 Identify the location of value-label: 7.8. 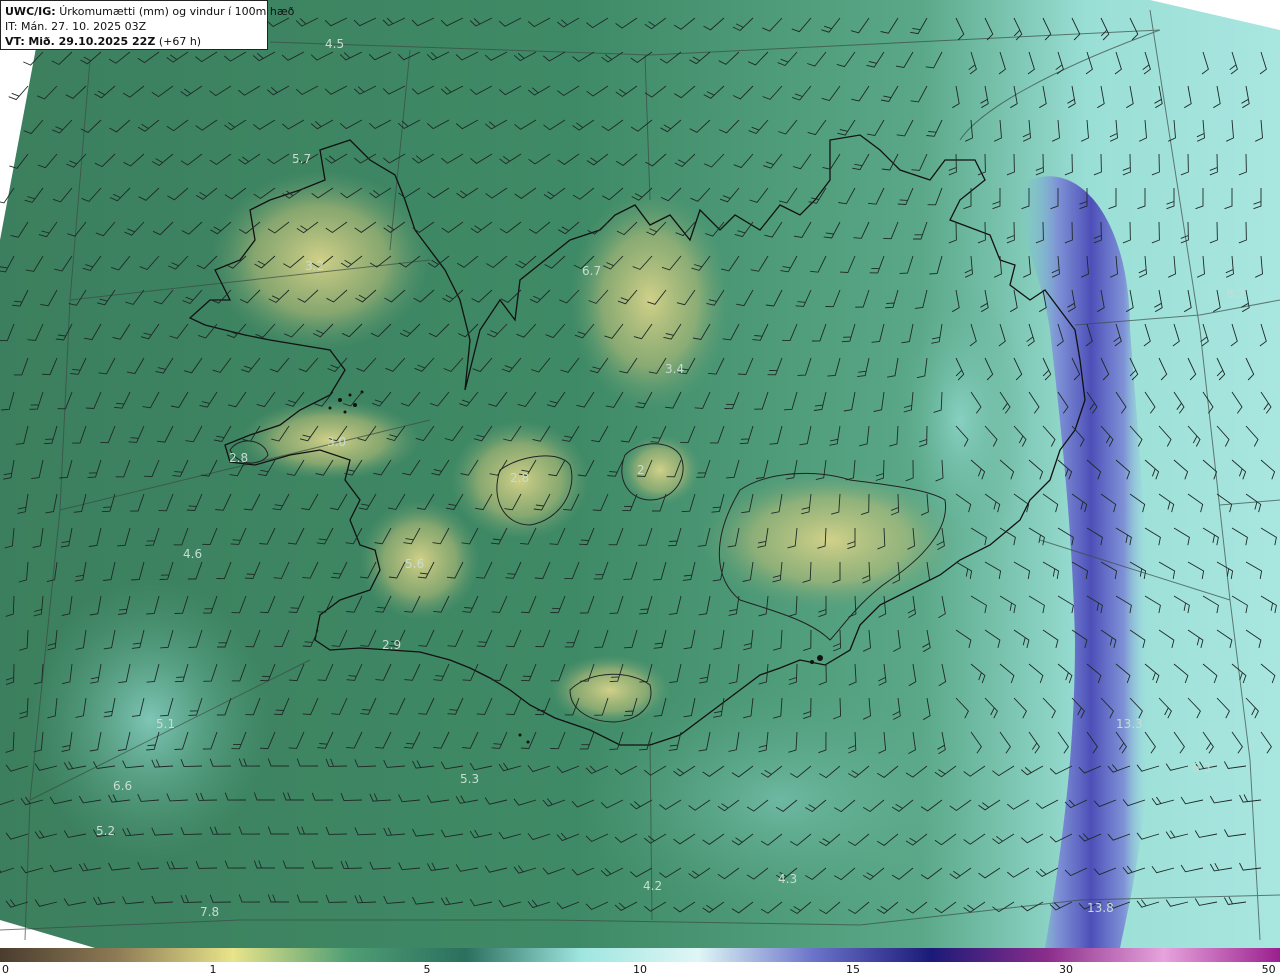
(209, 912).